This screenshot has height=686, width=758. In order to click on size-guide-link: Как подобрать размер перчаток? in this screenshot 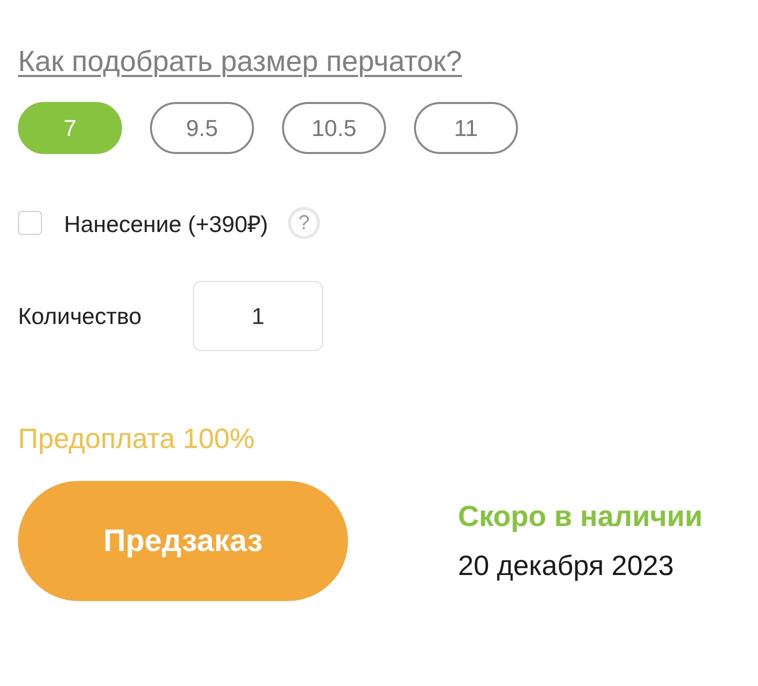, I will do `click(240, 62)`.